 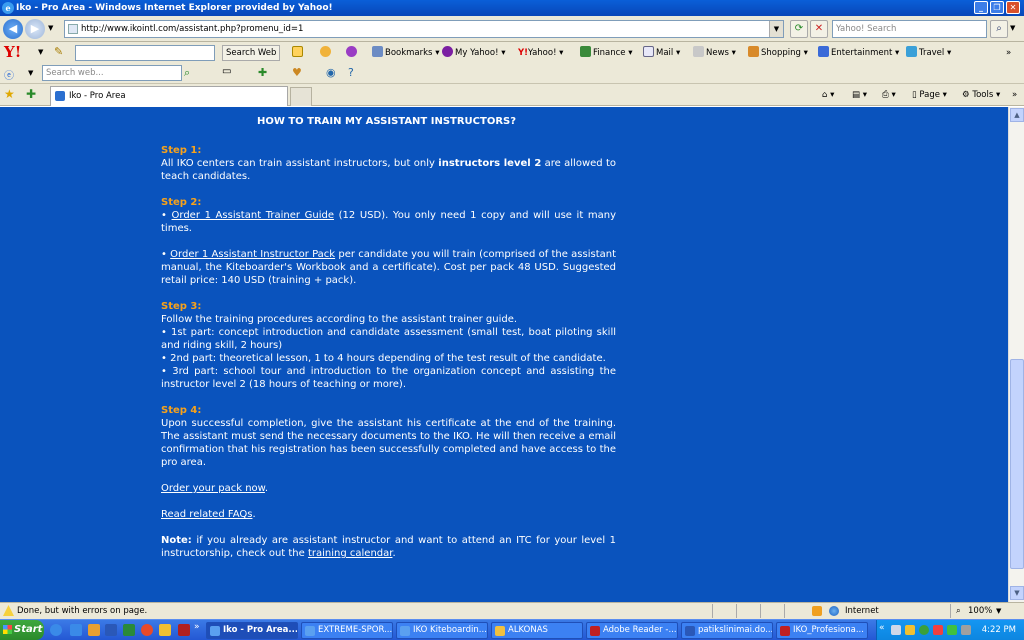 What do you see at coordinates (980, 611) in the screenshot?
I see `zoom-level: 100%` at bounding box center [980, 611].